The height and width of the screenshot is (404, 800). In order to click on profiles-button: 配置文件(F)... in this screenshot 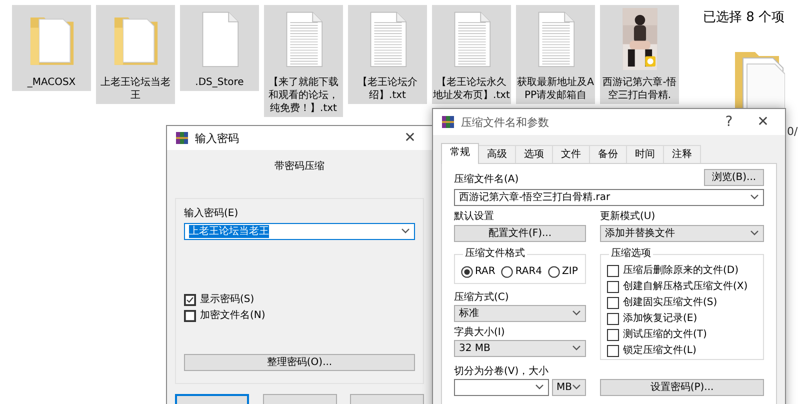, I will do `click(520, 233)`.